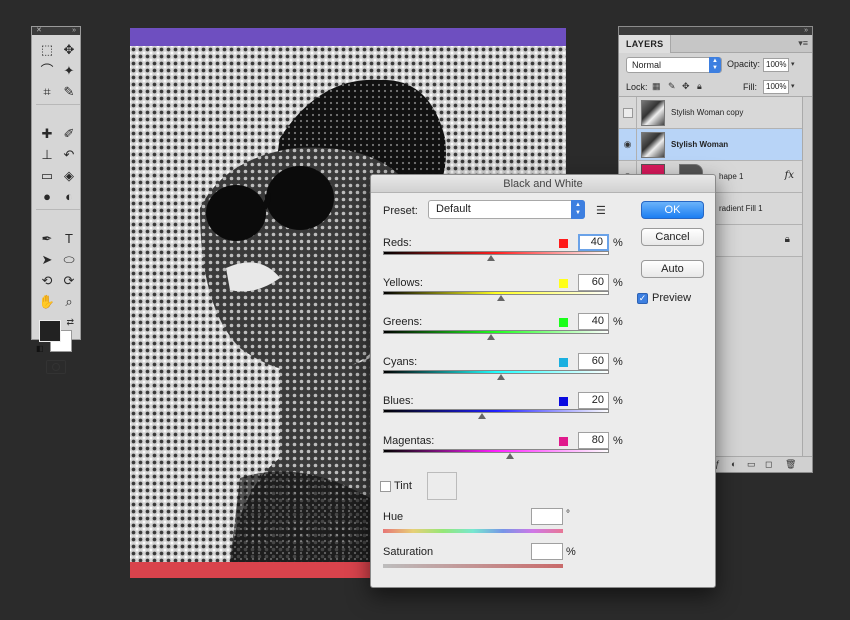  Describe the element at coordinates (69, 91) in the screenshot. I see `eyedropper-icon: ✎` at that location.